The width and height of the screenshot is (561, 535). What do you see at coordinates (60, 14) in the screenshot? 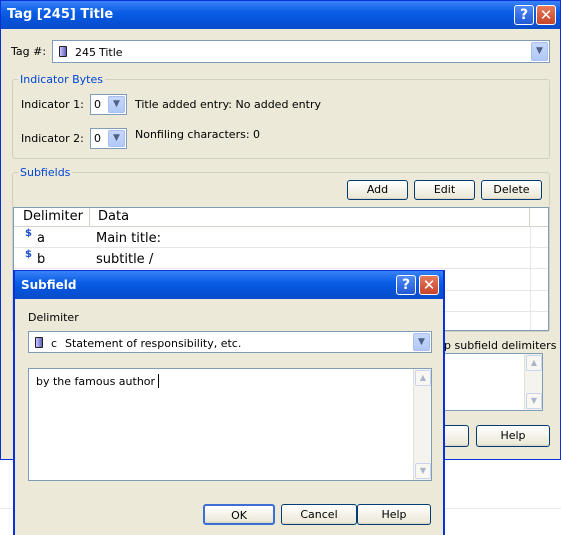
I see `tag-window-title: Tag [245] Title` at bounding box center [60, 14].